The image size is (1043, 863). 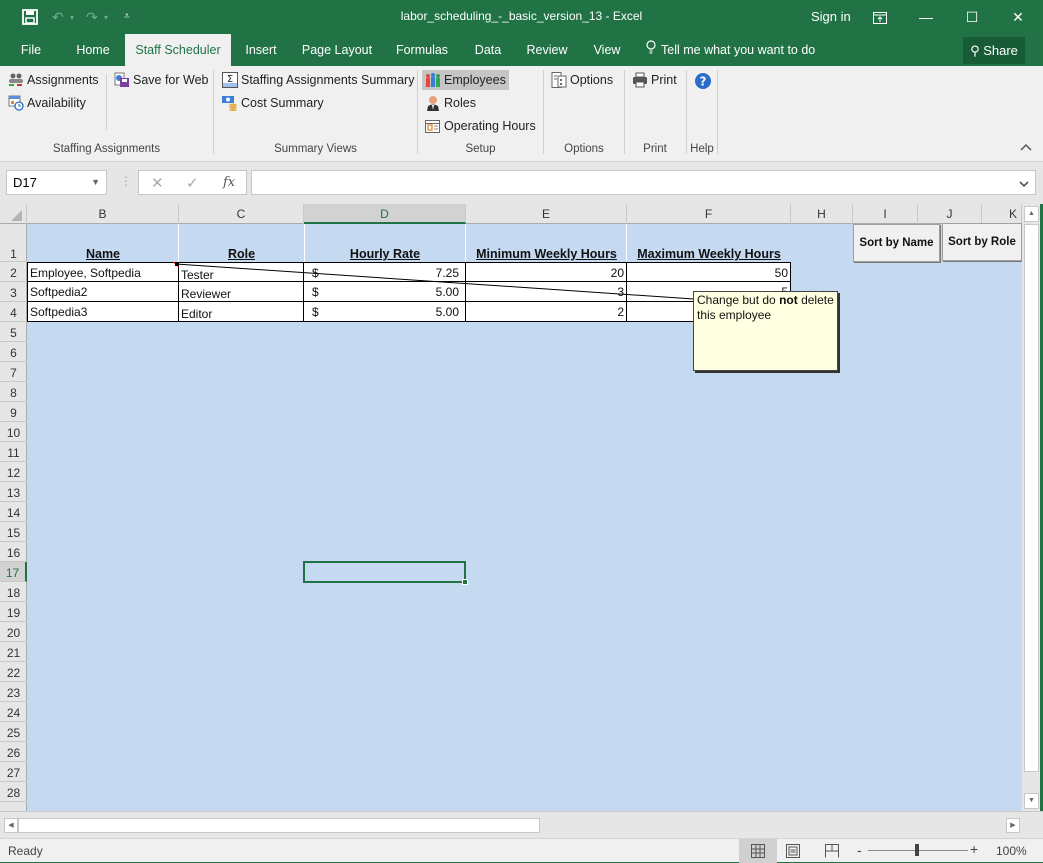 What do you see at coordinates (926, 17) in the screenshot?
I see `minimize-button: —` at bounding box center [926, 17].